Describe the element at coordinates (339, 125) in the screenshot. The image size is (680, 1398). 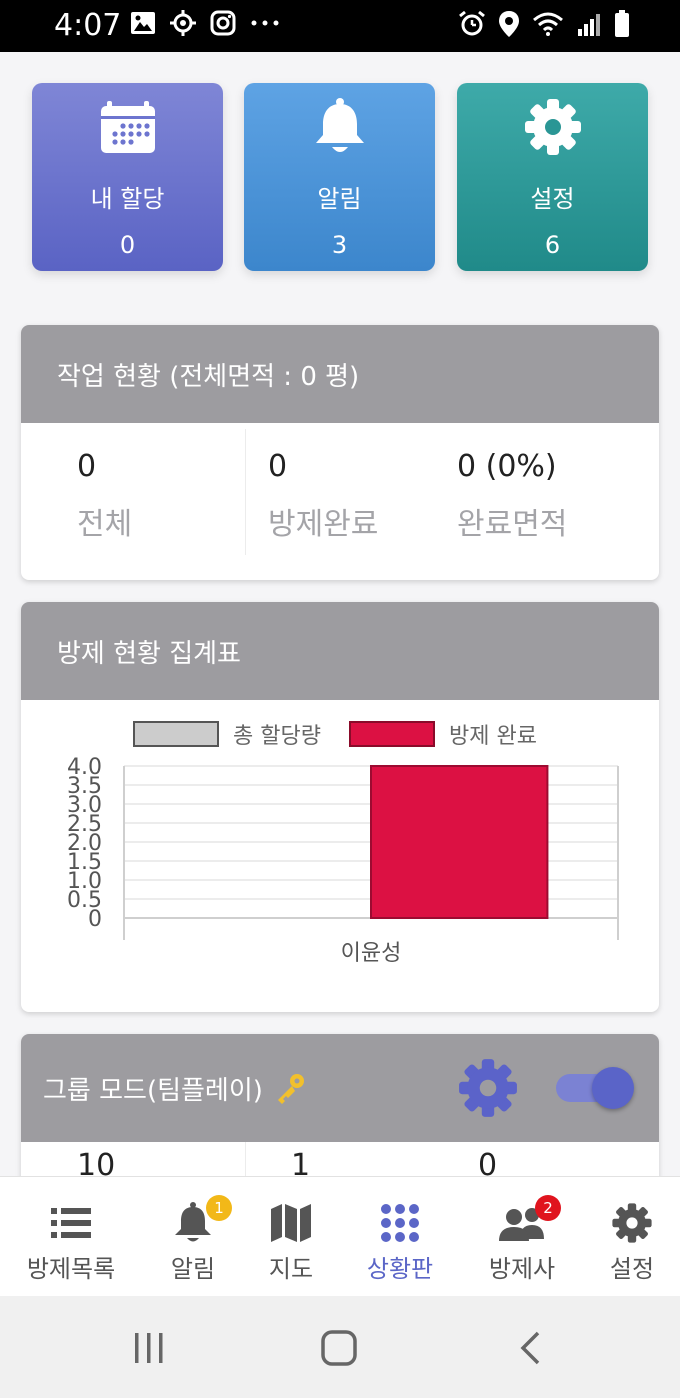
I see `bell-icon` at that location.